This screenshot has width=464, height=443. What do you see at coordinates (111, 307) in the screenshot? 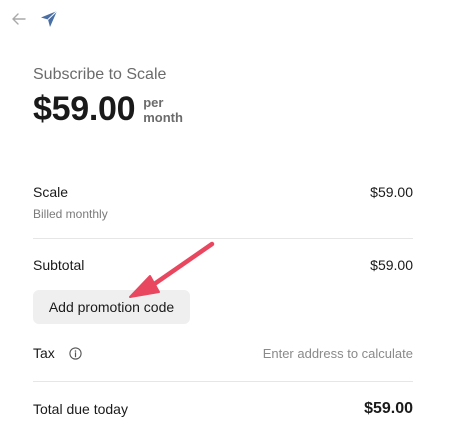
I see `add-promotion-code-button: Add promotion code` at bounding box center [111, 307].